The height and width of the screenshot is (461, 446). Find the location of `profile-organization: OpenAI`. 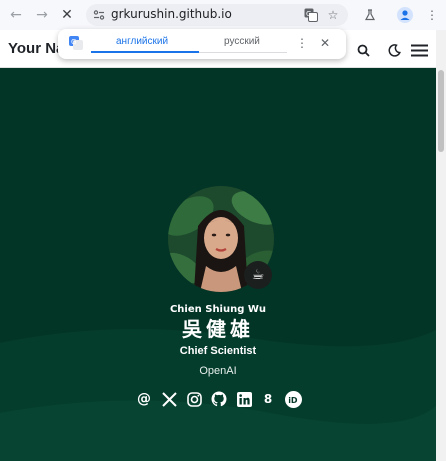

profile-organization: OpenAI is located at coordinates (218, 371).